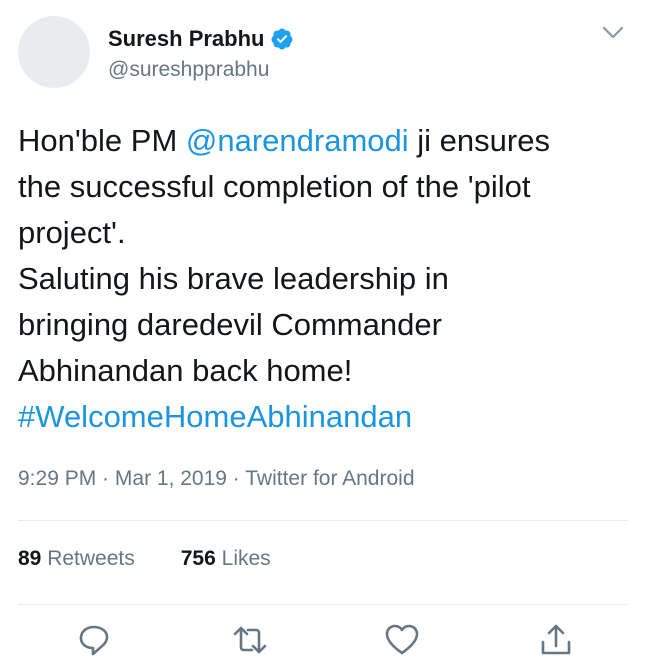 This screenshot has height=670, width=646. I want to click on retweets-stat: 89 Retweets, so click(76, 558).